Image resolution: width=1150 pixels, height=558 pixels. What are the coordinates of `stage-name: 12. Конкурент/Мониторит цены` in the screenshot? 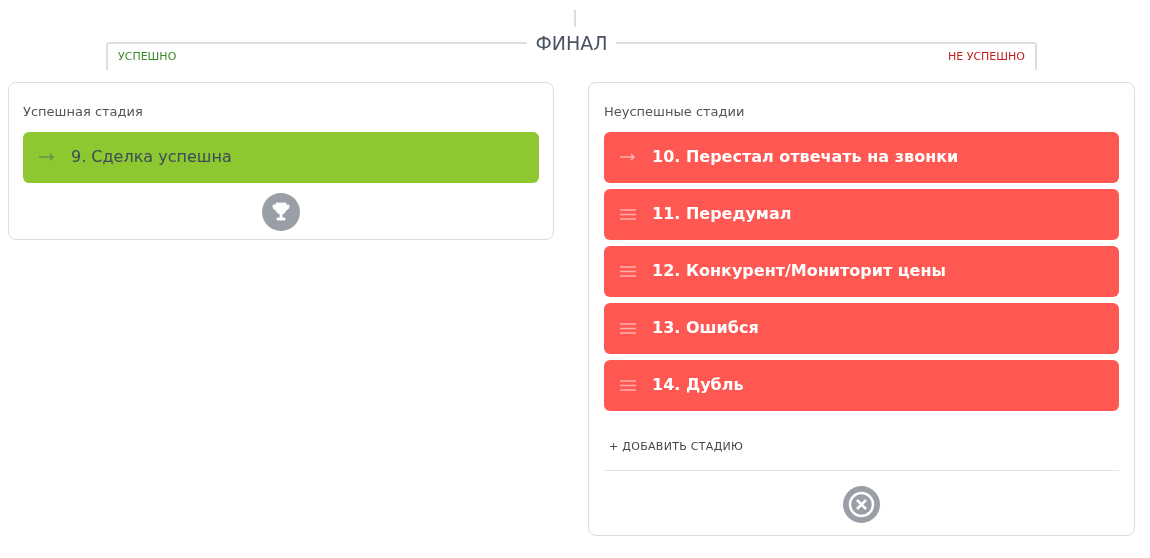 It's located at (799, 271).